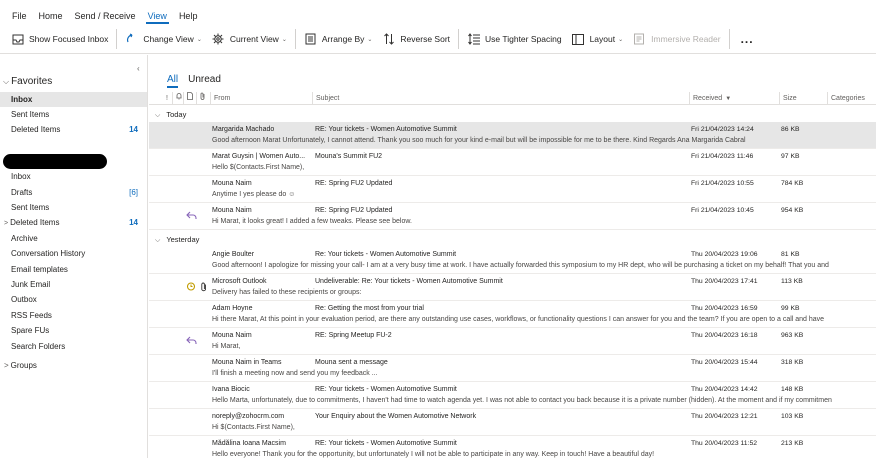 The image size is (876, 458). I want to click on email-received: Thu 20/04/2023 16:59, so click(724, 308).